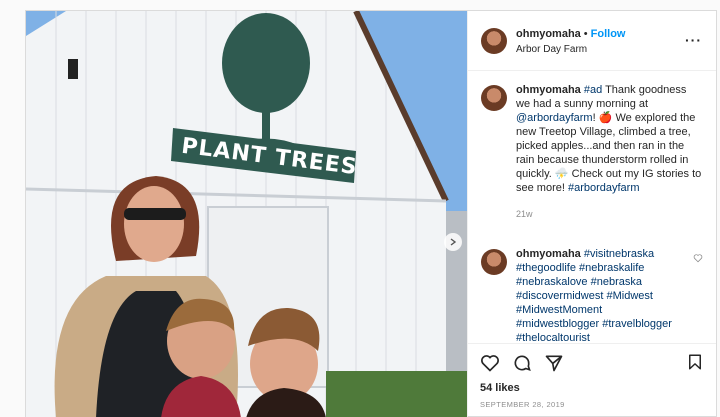 The image size is (720, 417). I want to click on chevron-right-icon, so click(453, 242).